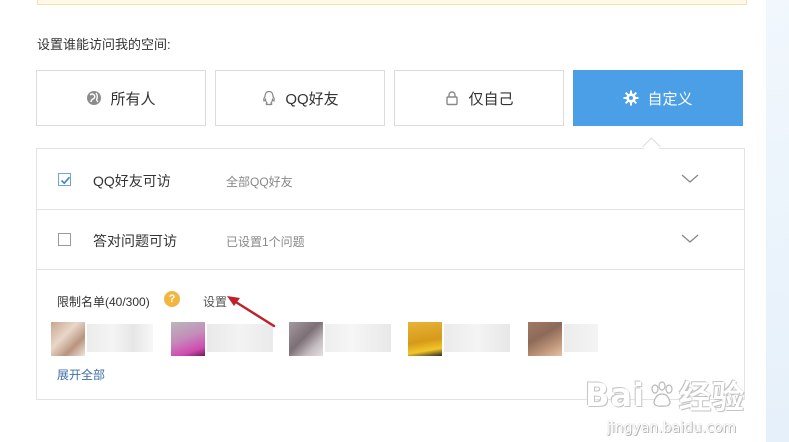 This screenshot has width=789, height=442. Describe the element at coordinates (615, 395) in the screenshot. I see `watermark-brand: Bai` at that location.